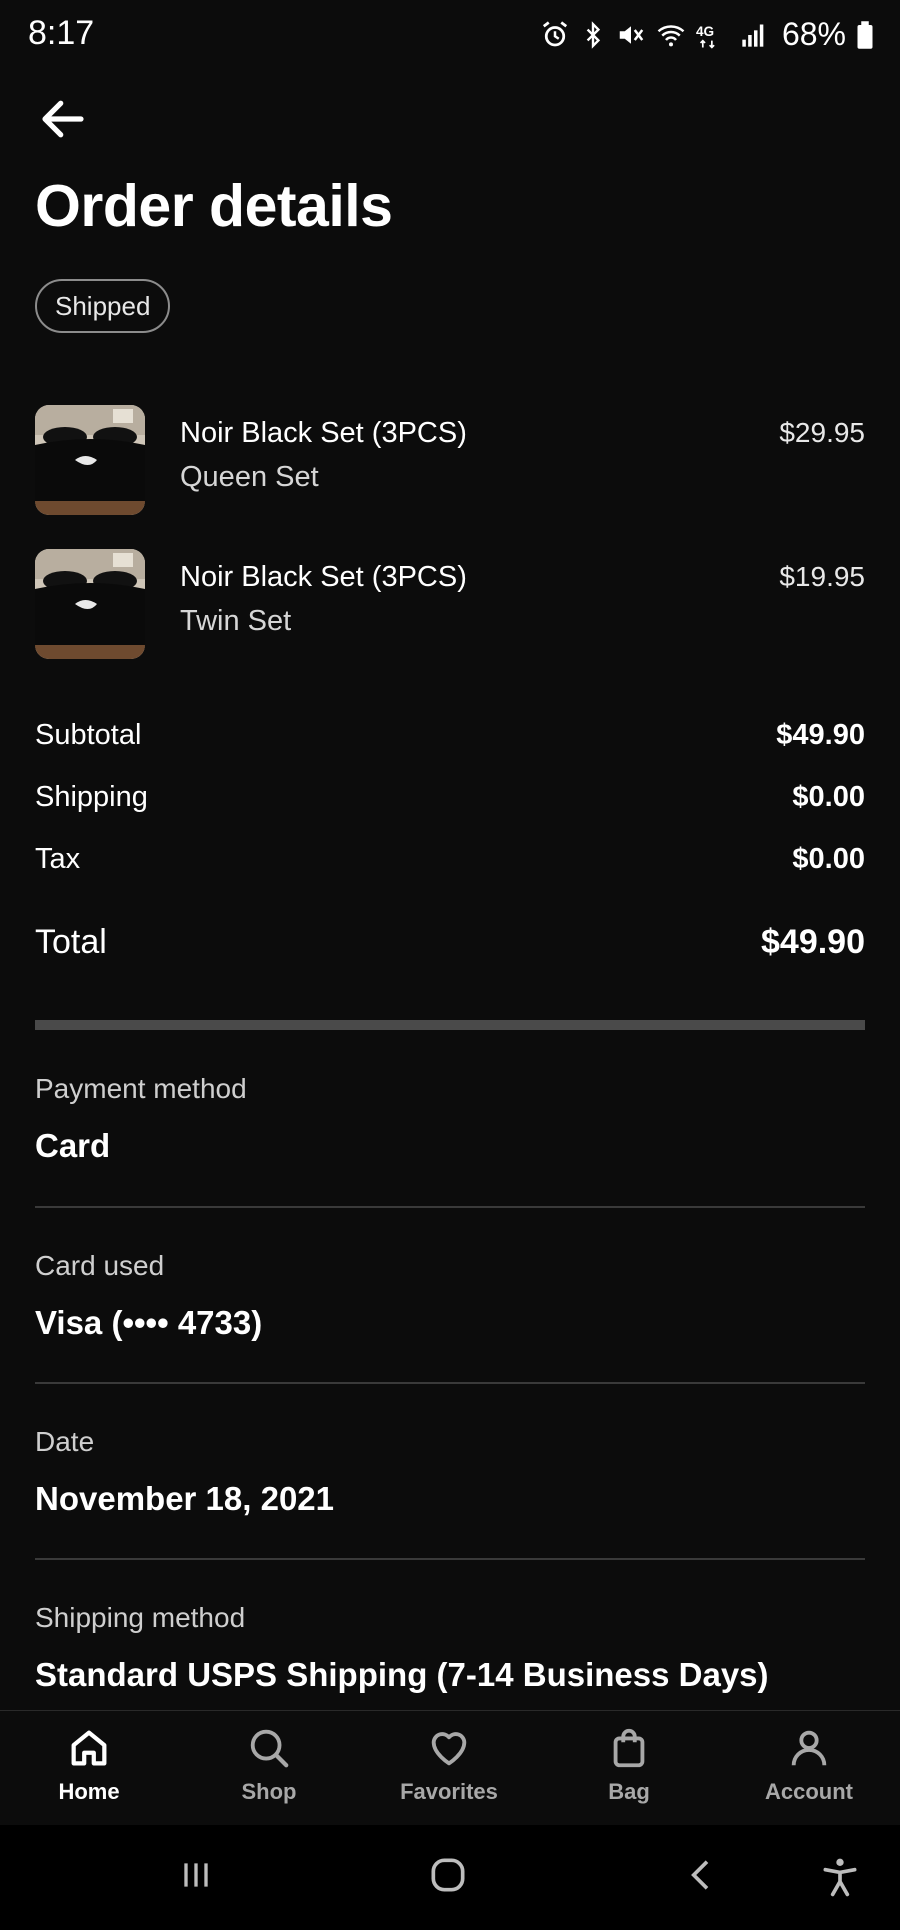 The width and height of the screenshot is (900, 1930). Describe the element at coordinates (141, 1088) in the screenshot. I see `payment-method-label: Payment method` at that location.